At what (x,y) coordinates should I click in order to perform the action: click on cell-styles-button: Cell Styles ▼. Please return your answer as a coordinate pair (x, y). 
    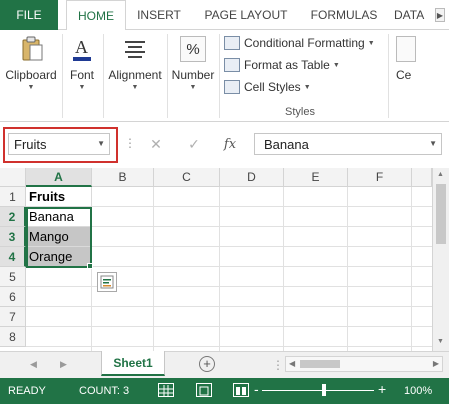
    Looking at the image, I should click on (267, 87).